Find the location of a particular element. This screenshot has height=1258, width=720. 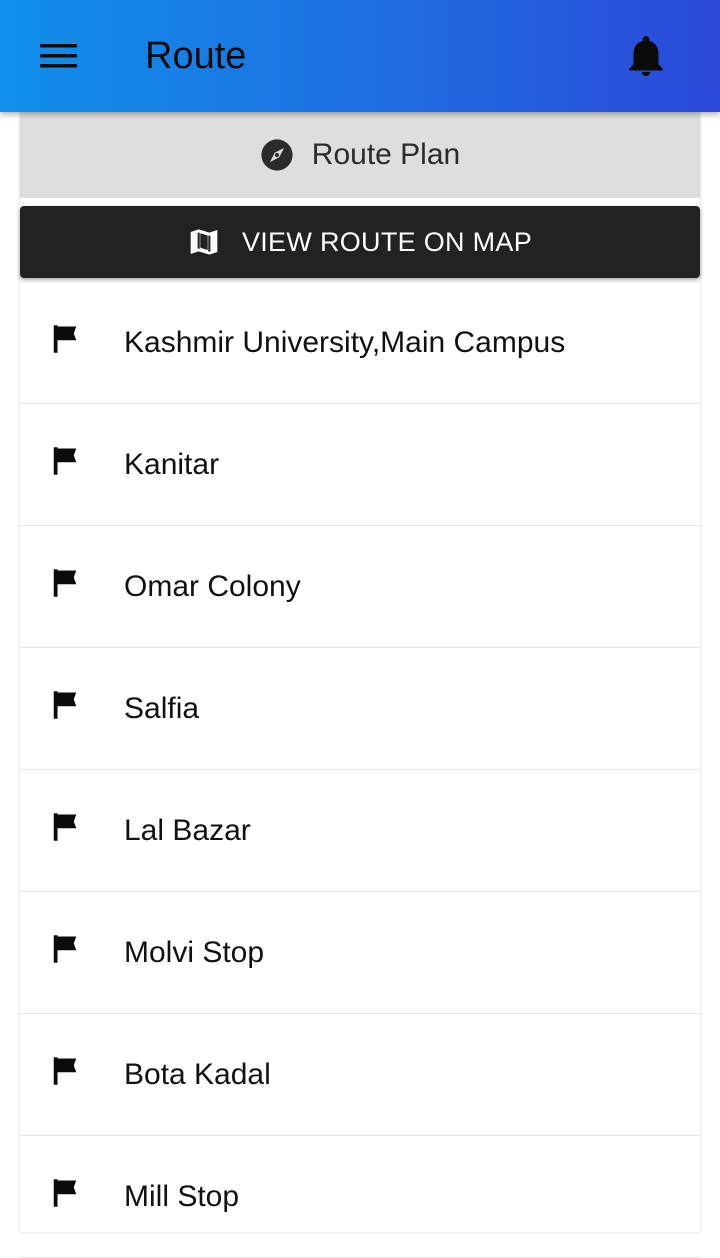

route-stop-item: Lal Bazar is located at coordinates (360, 831).